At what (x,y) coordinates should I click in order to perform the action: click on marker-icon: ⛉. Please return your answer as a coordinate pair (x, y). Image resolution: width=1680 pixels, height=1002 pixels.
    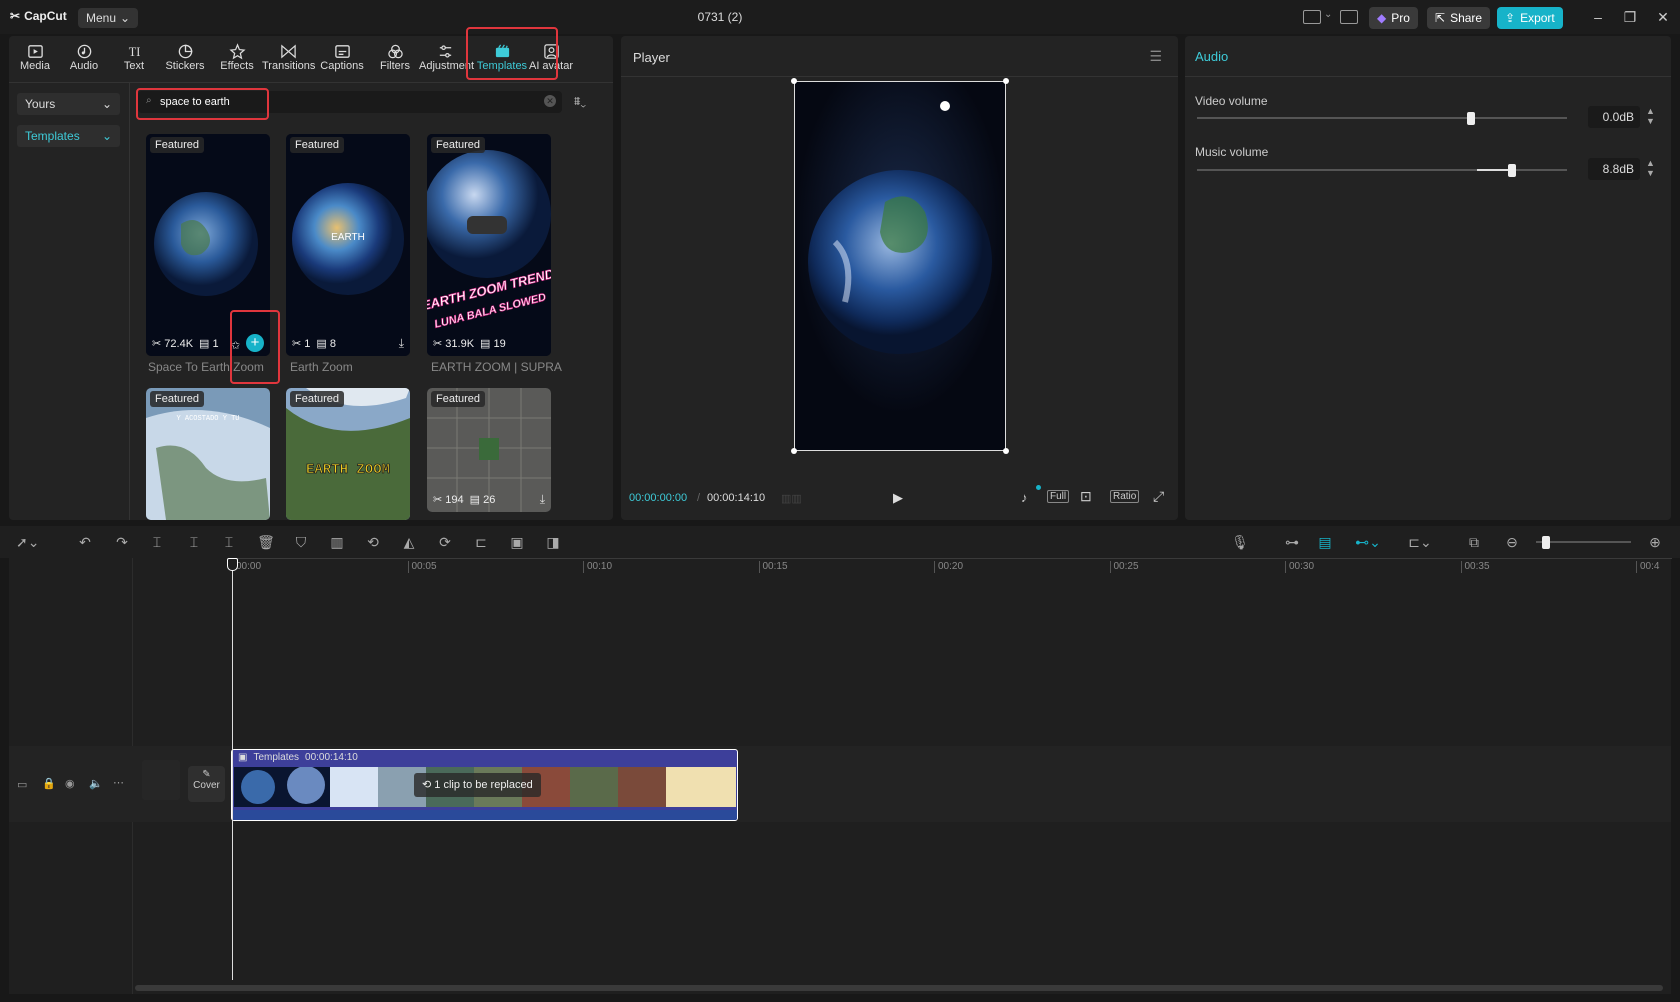
    Looking at the image, I should click on (301, 542).